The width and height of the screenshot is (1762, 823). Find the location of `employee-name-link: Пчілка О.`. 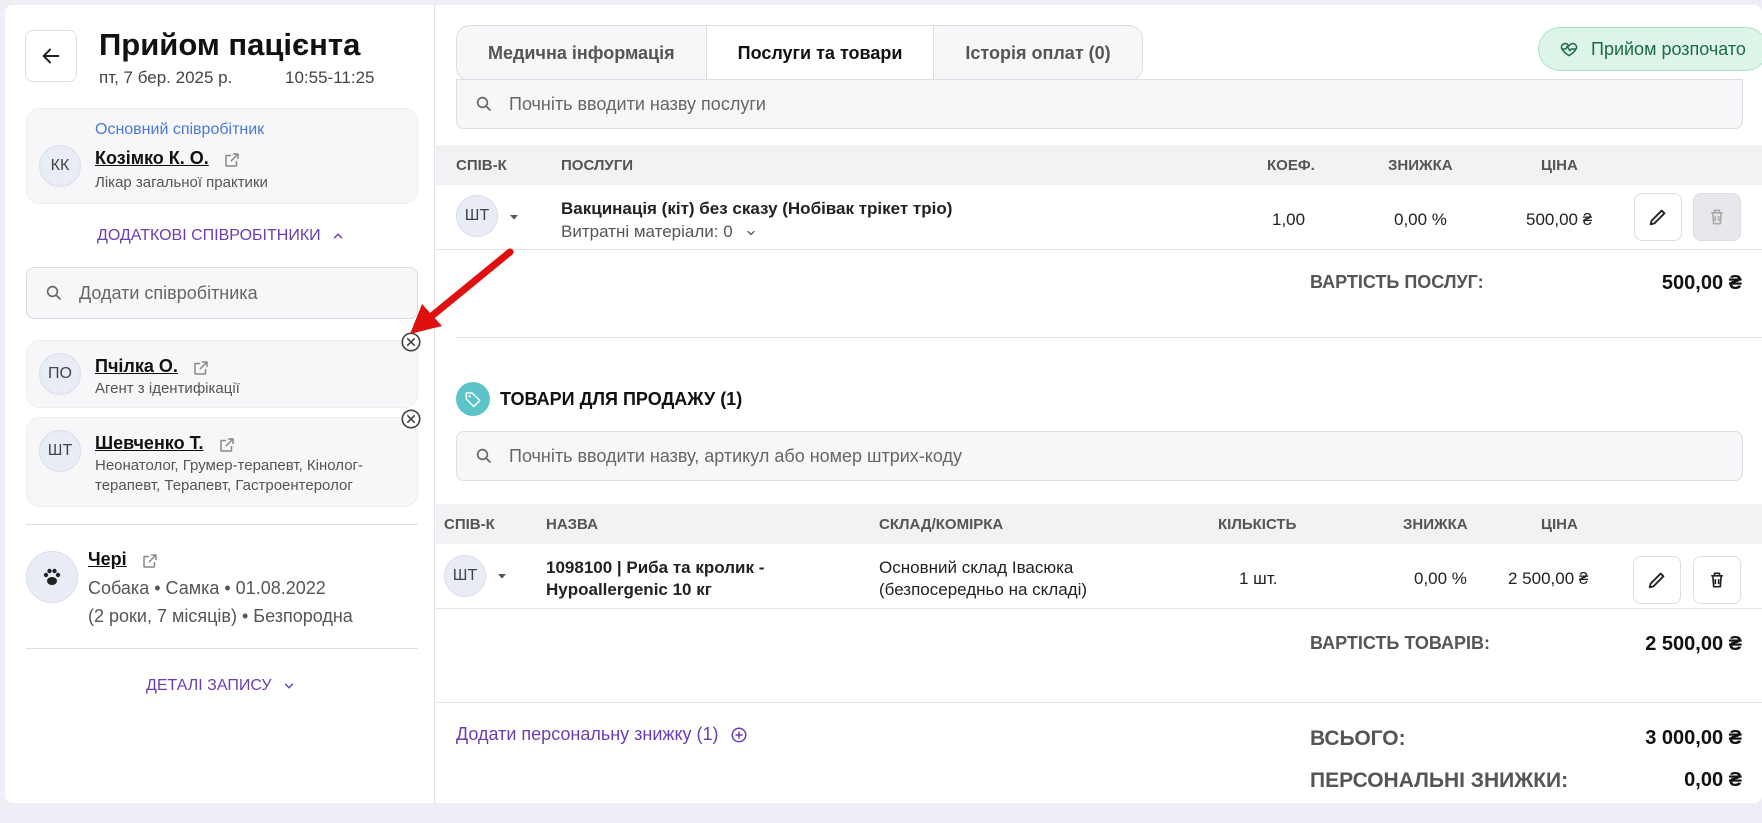

employee-name-link: Пчілка О. is located at coordinates (136, 366).